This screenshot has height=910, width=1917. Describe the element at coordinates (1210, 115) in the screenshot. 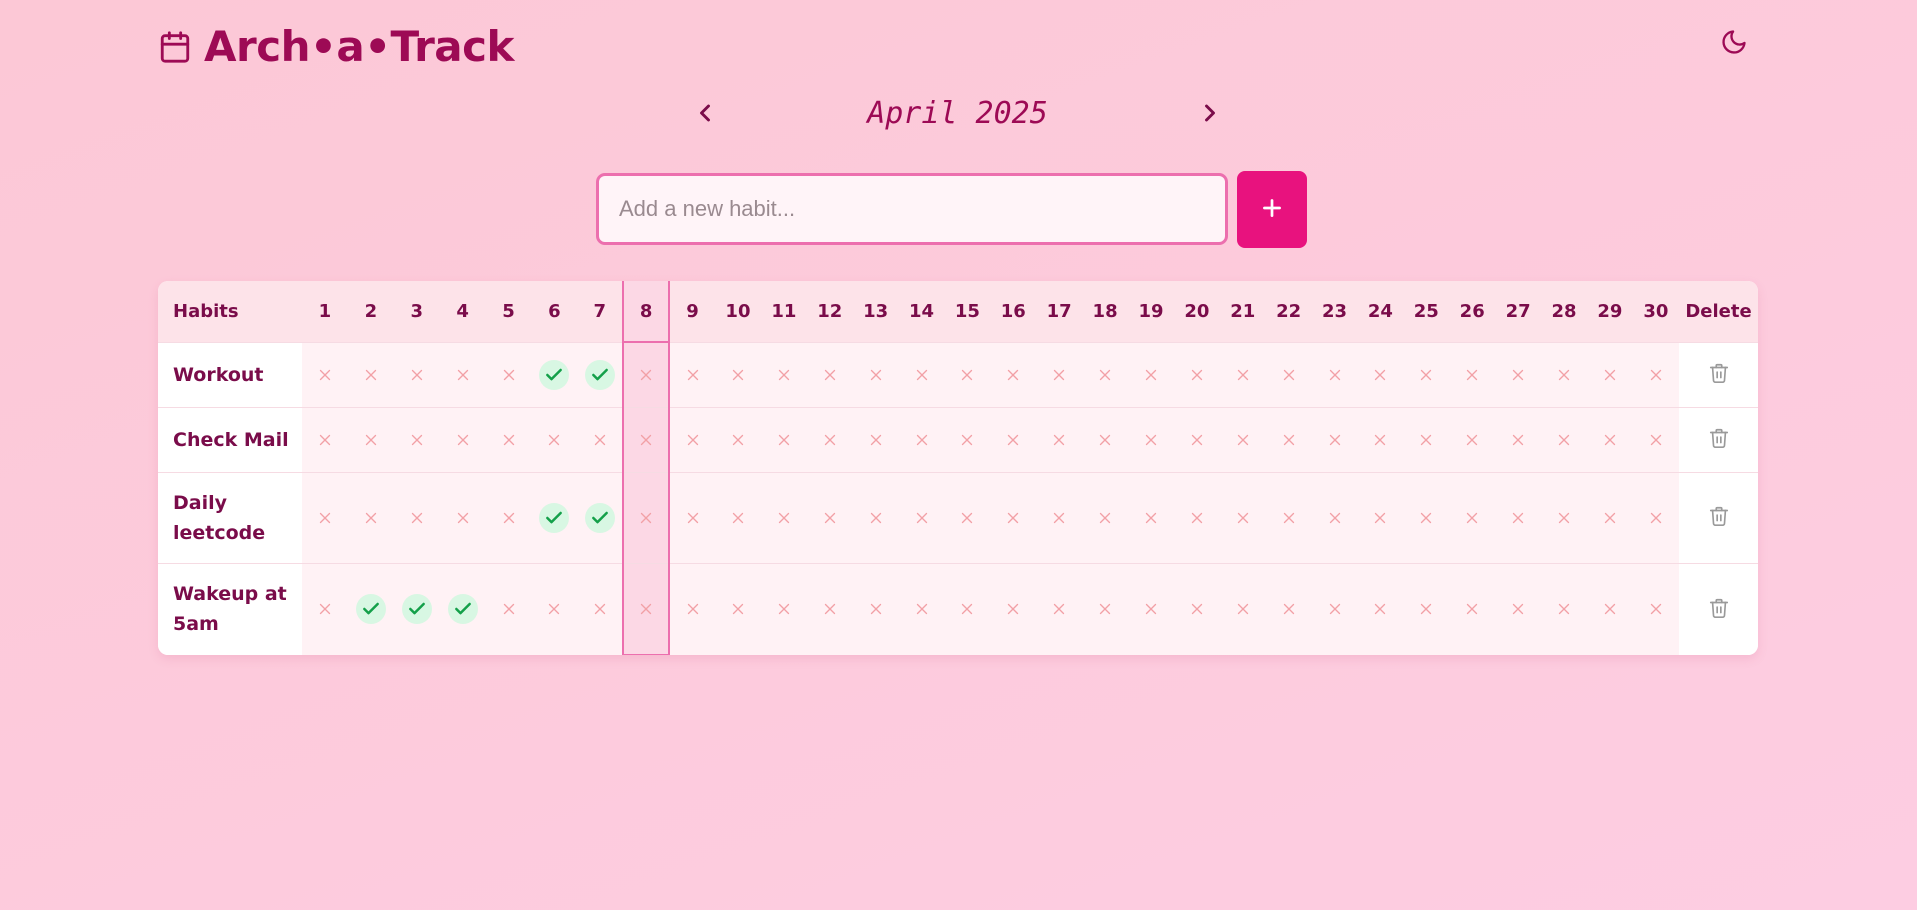

I see `next-month-button` at that location.